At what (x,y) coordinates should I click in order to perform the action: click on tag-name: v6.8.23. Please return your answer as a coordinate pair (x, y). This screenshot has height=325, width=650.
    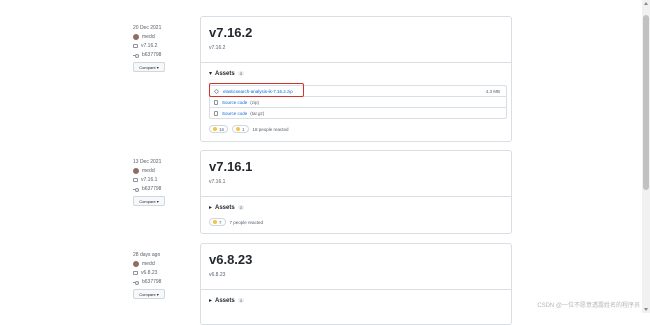
    Looking at the image, I should click on (149, 273).